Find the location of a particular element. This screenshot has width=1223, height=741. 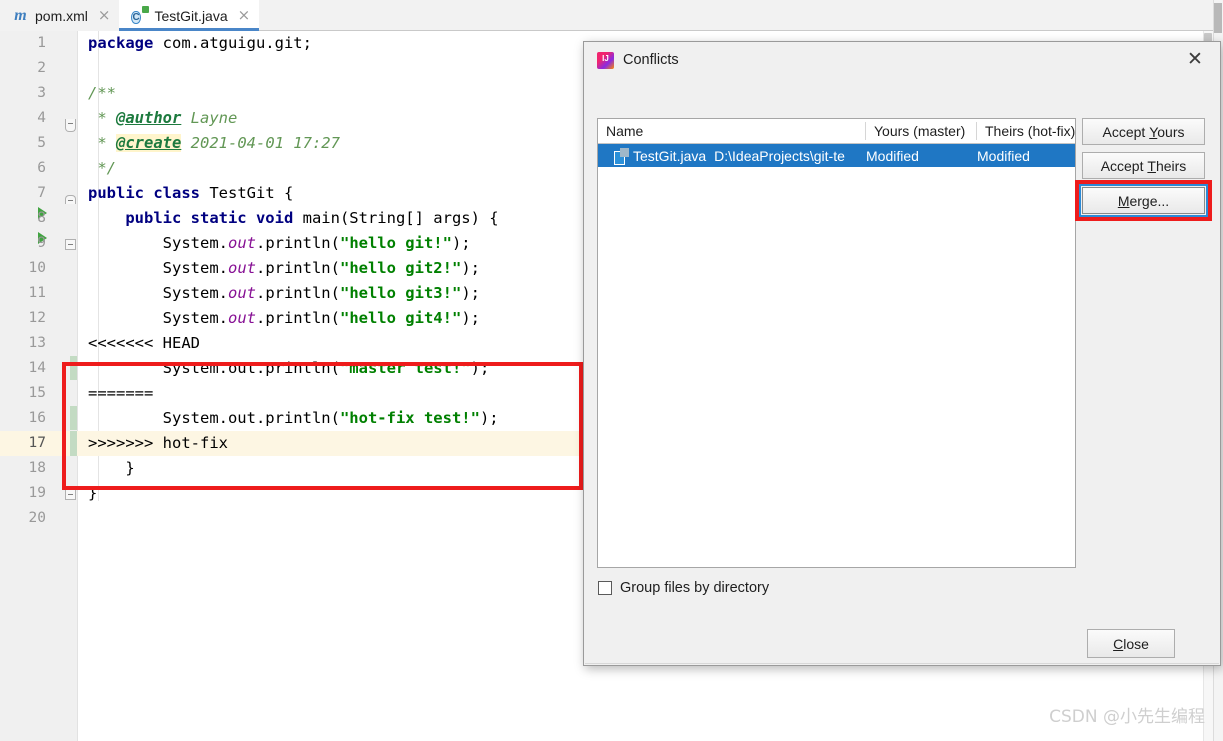

code-token: Layne is located at coordinates (209, 118).